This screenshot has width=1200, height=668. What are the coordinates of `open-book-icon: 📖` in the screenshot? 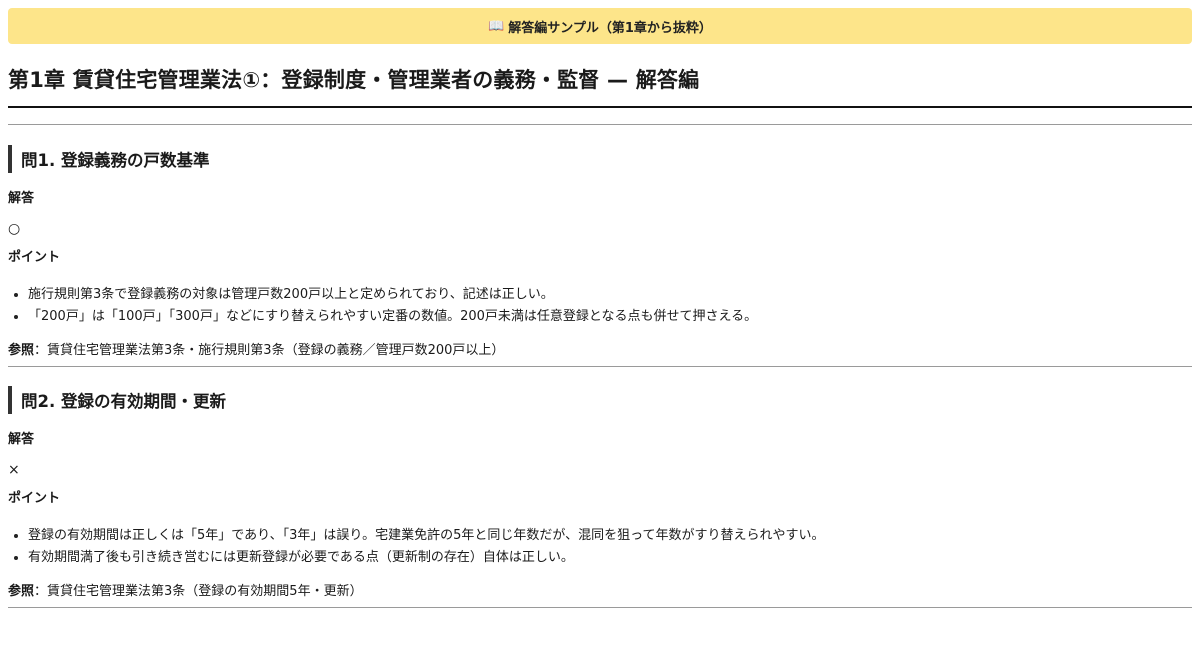 It's located at (496, 26).